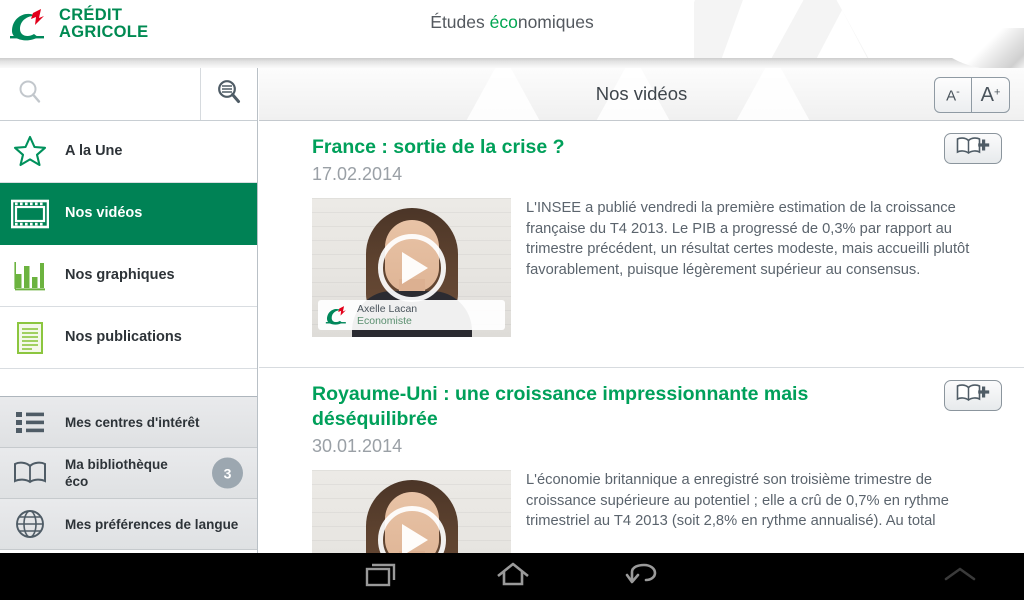 The width and height of the screenshot is (1024, 600). I want to click on play-icon, so click(411, 267).